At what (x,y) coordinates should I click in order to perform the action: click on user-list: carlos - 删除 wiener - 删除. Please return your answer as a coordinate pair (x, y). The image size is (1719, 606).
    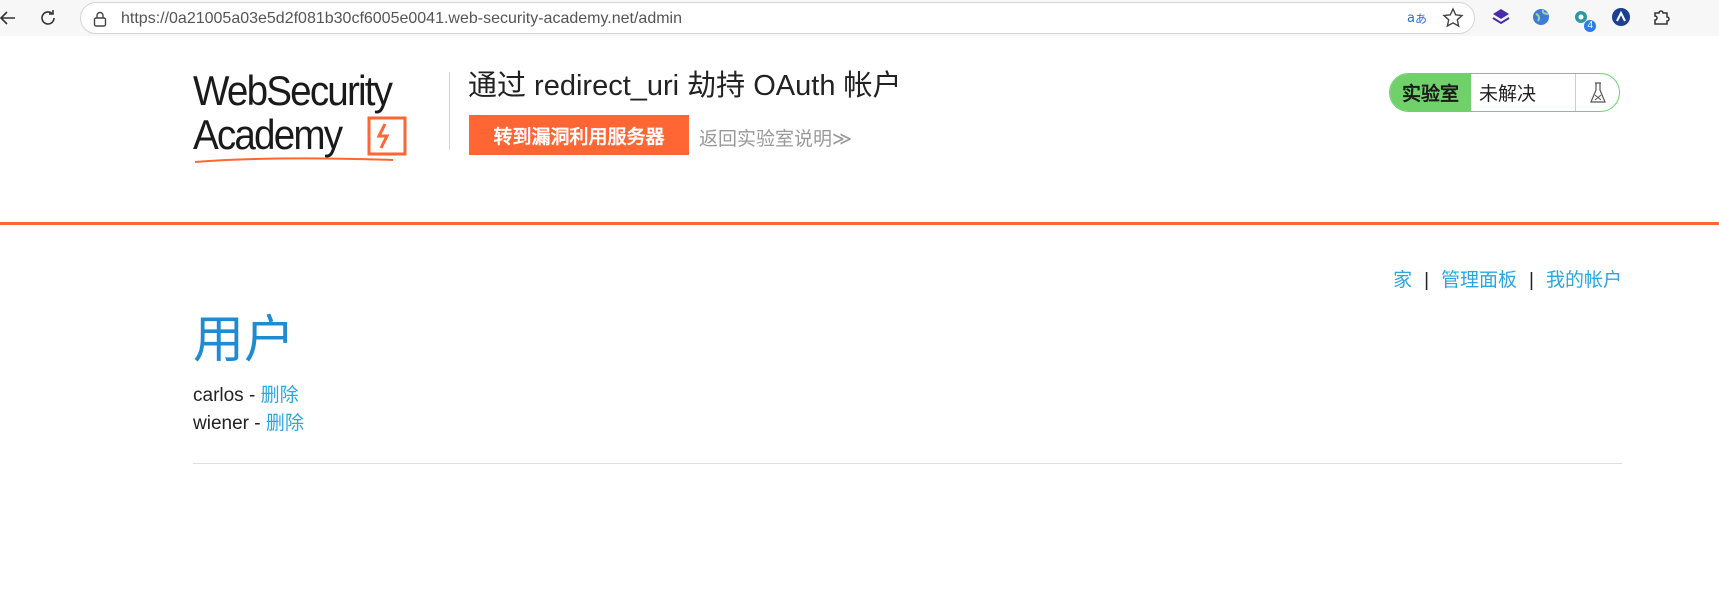
    Looking at the image, I should click on (248, 410).